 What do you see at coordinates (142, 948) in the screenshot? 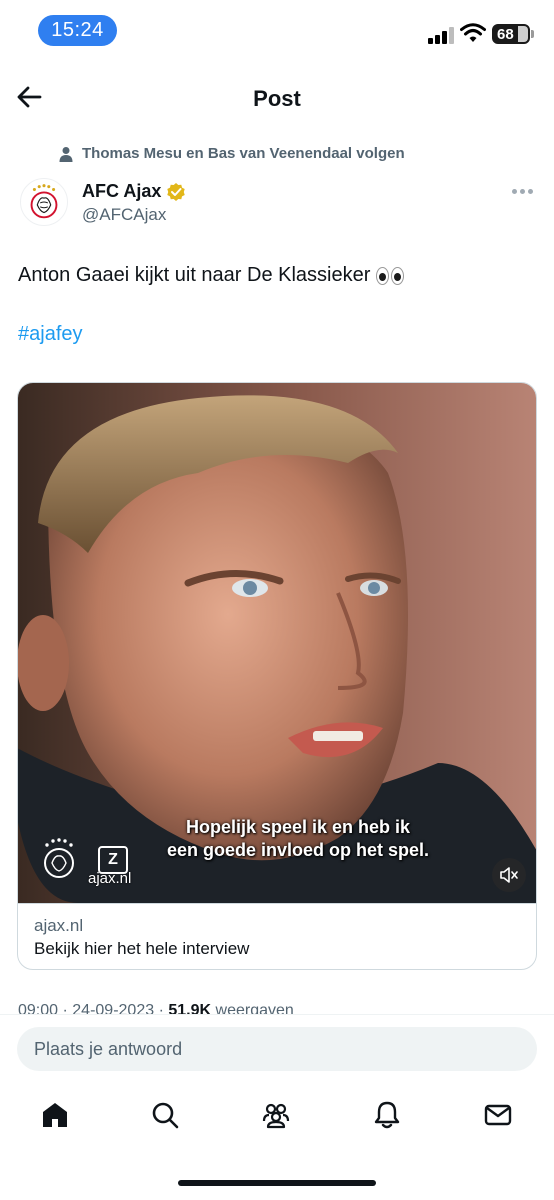
I see `card-headline: Bekijk hier het hele interview` at bounding box center [142, 948].